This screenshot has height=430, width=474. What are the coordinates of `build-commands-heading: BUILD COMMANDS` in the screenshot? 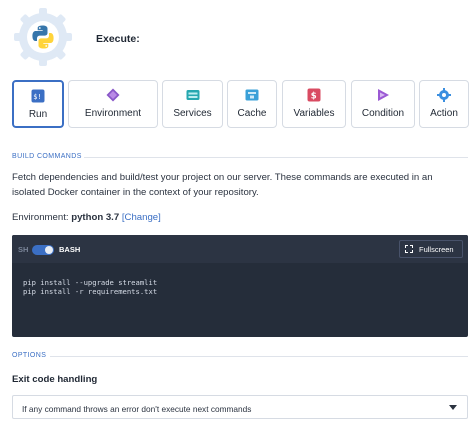 It's located at (47, 156).